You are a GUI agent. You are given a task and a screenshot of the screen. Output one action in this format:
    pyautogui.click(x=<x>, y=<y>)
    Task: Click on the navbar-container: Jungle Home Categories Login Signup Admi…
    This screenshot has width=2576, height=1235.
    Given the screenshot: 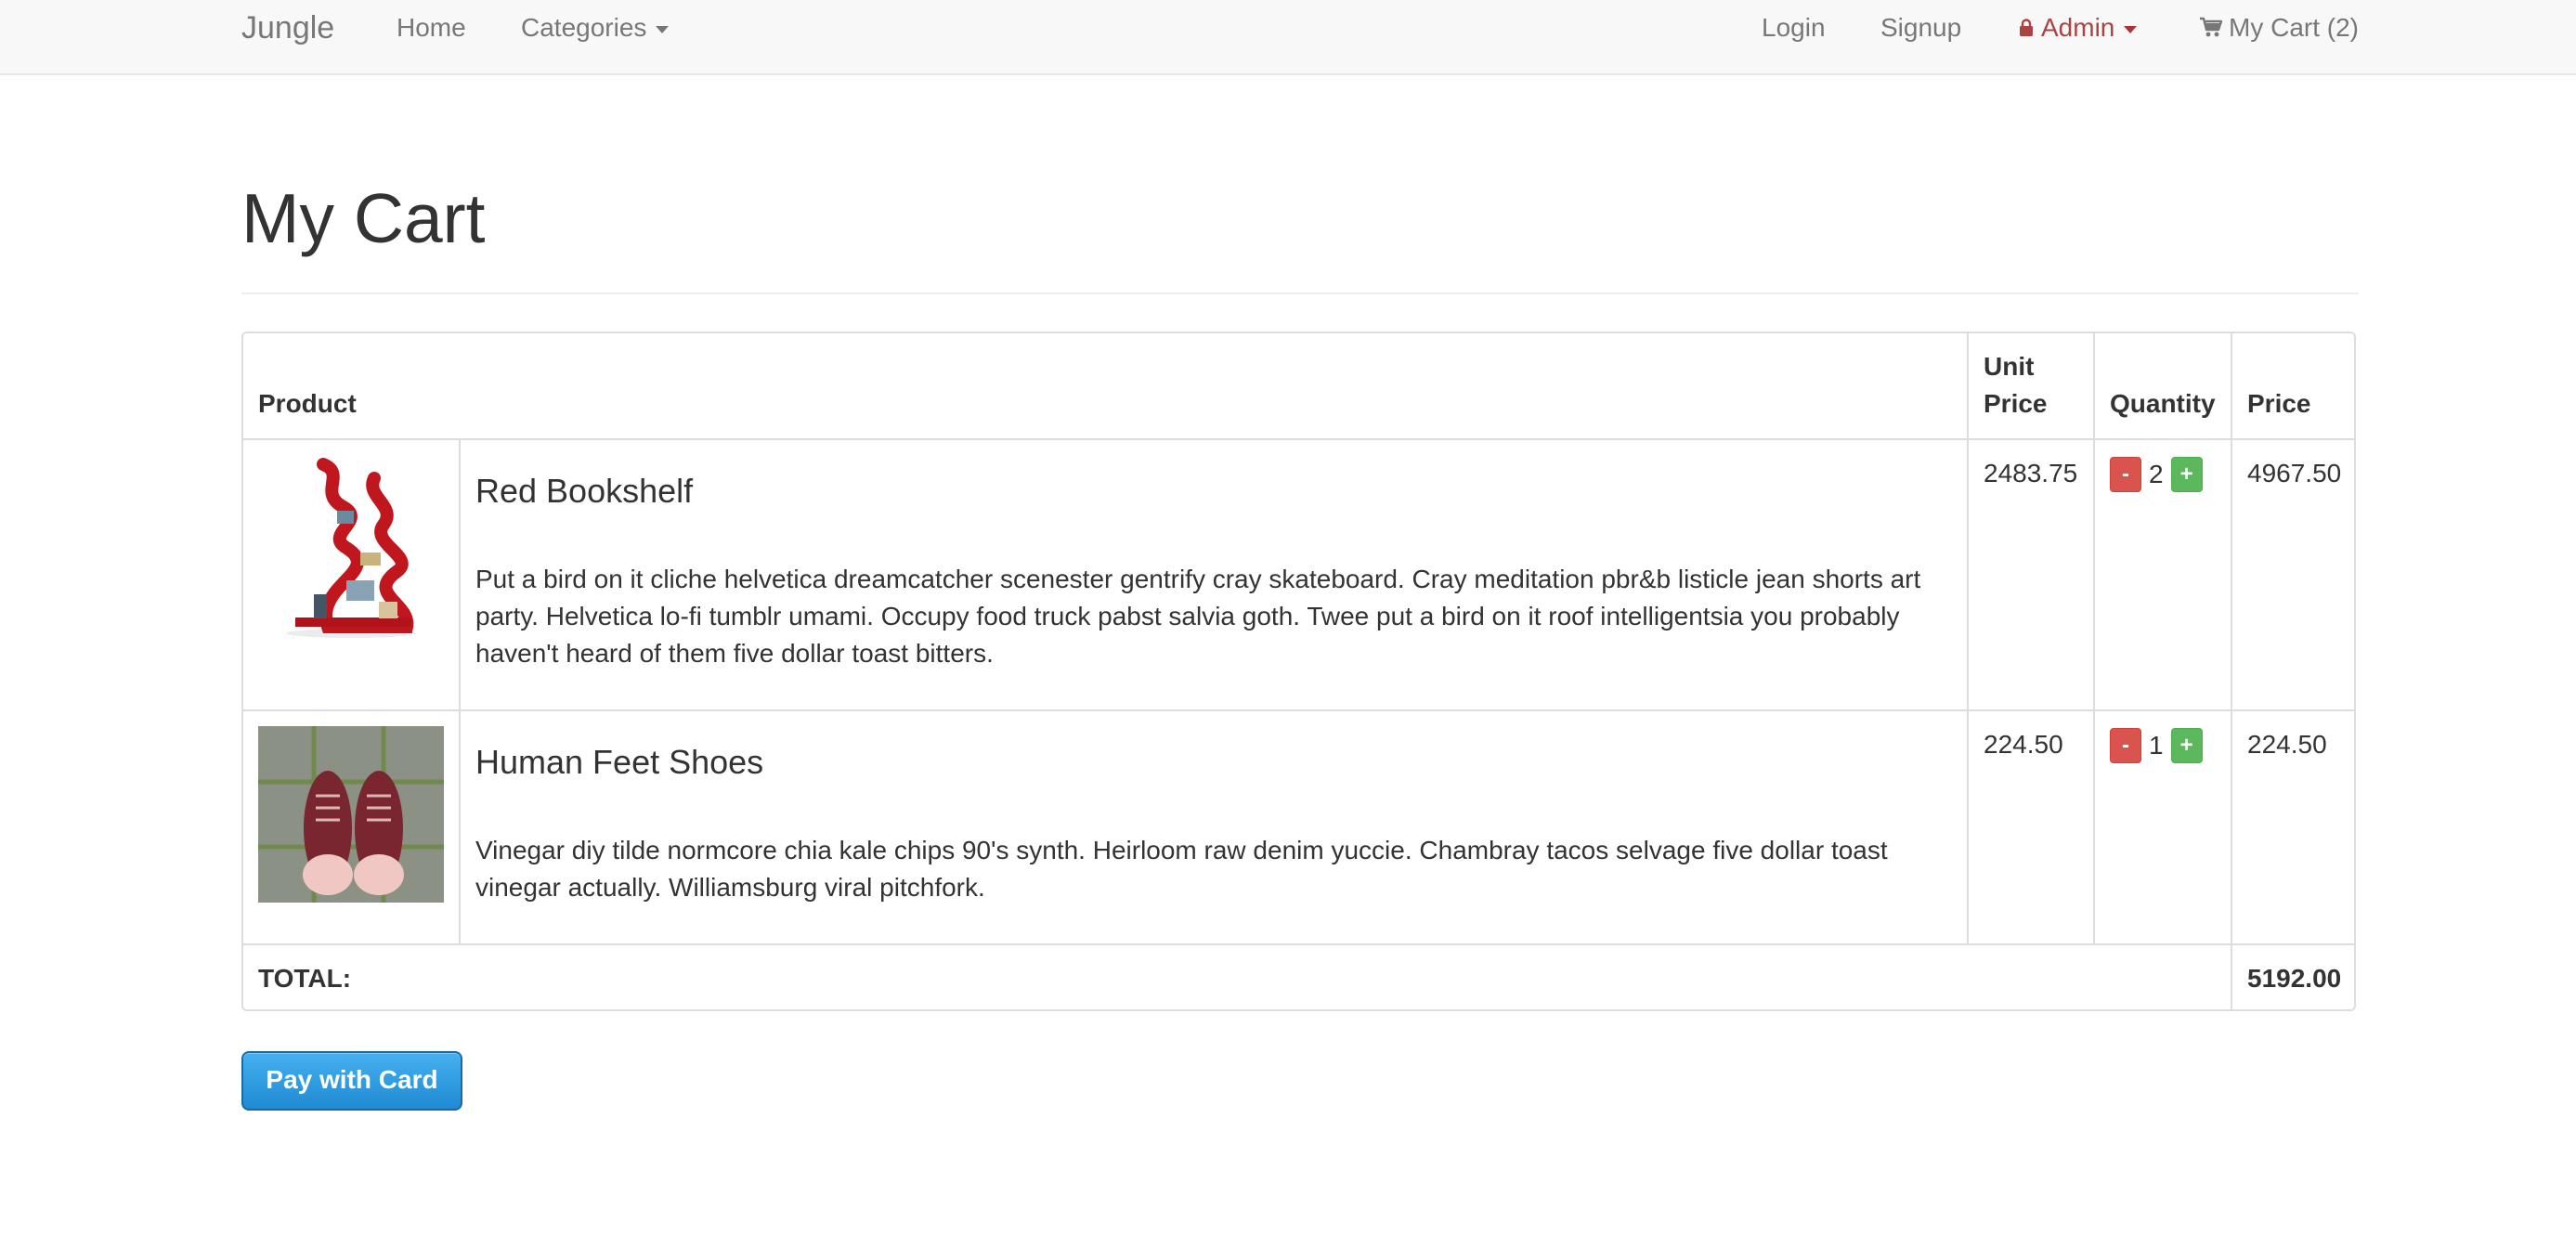 What is the action you would take?
    pyautogui.click(x=1300, y=36)
    